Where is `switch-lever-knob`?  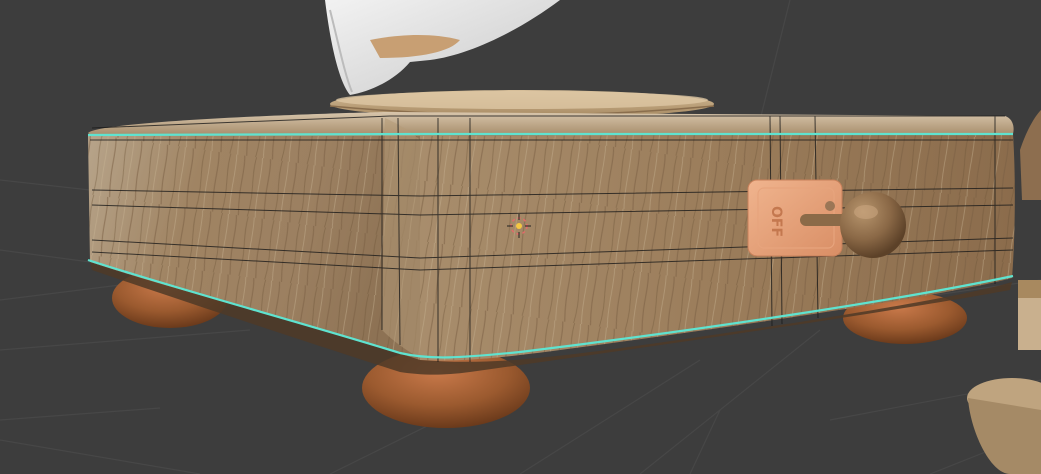 switch-lever-knob is located at coordinates (873, 225).